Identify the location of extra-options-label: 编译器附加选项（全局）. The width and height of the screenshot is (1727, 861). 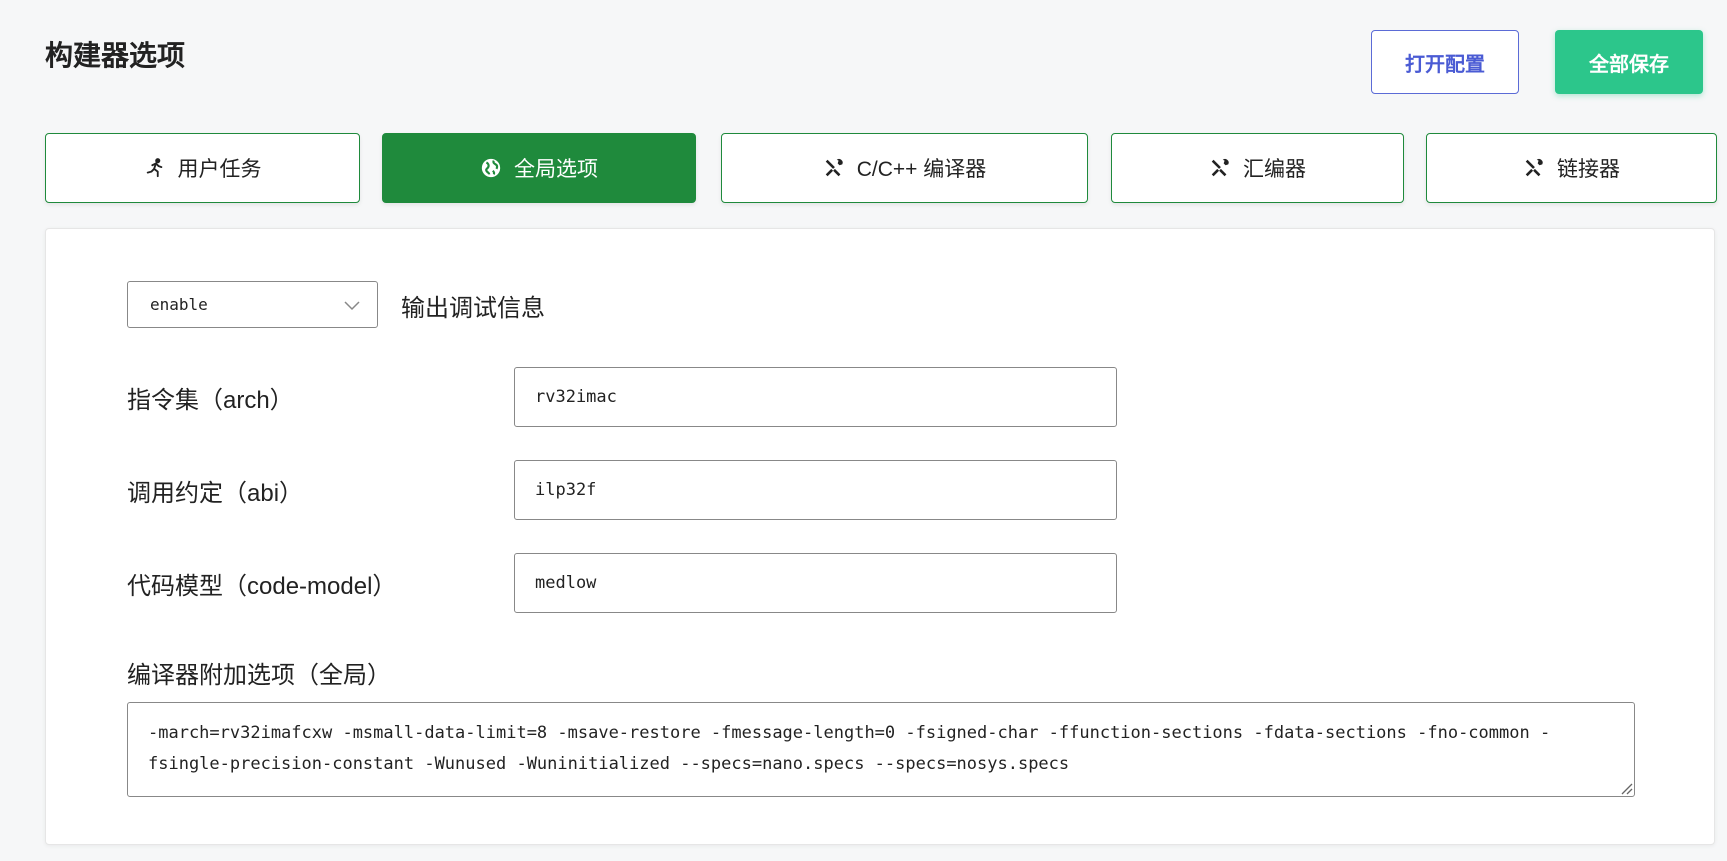
(259, 675).